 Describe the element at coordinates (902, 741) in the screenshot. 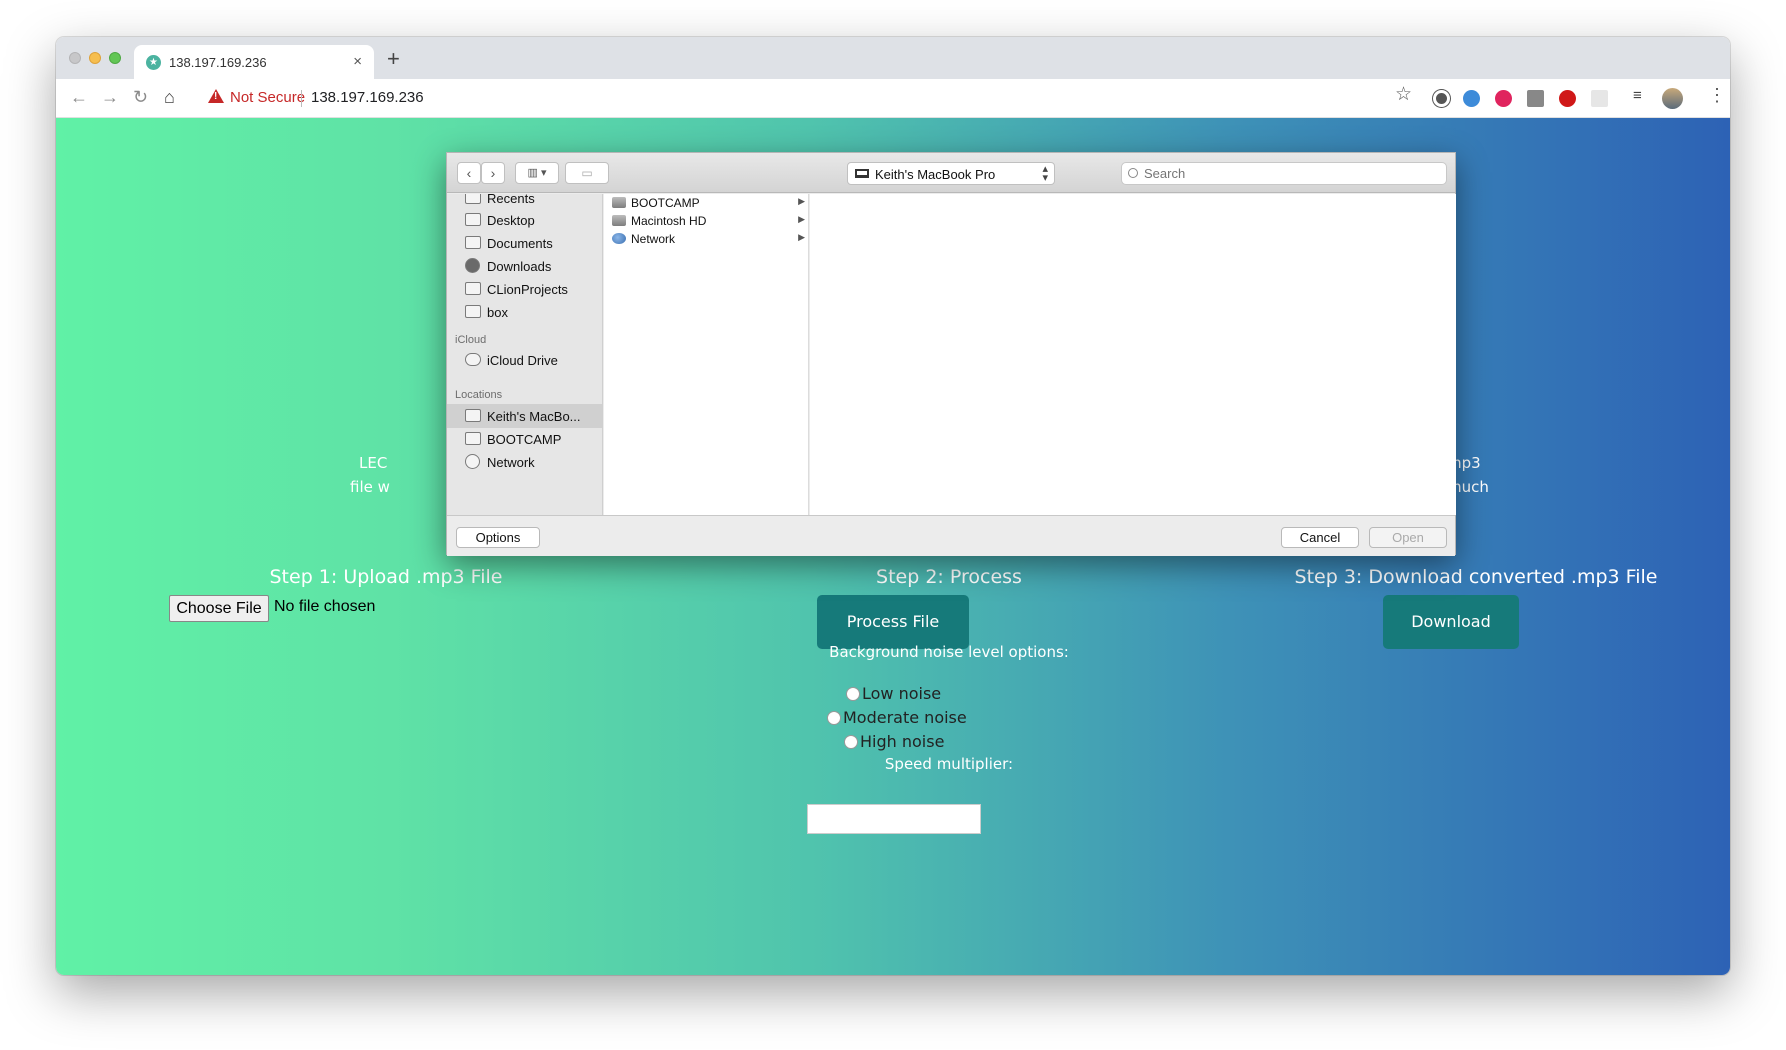

I see `radio-label: High noise` at that location.